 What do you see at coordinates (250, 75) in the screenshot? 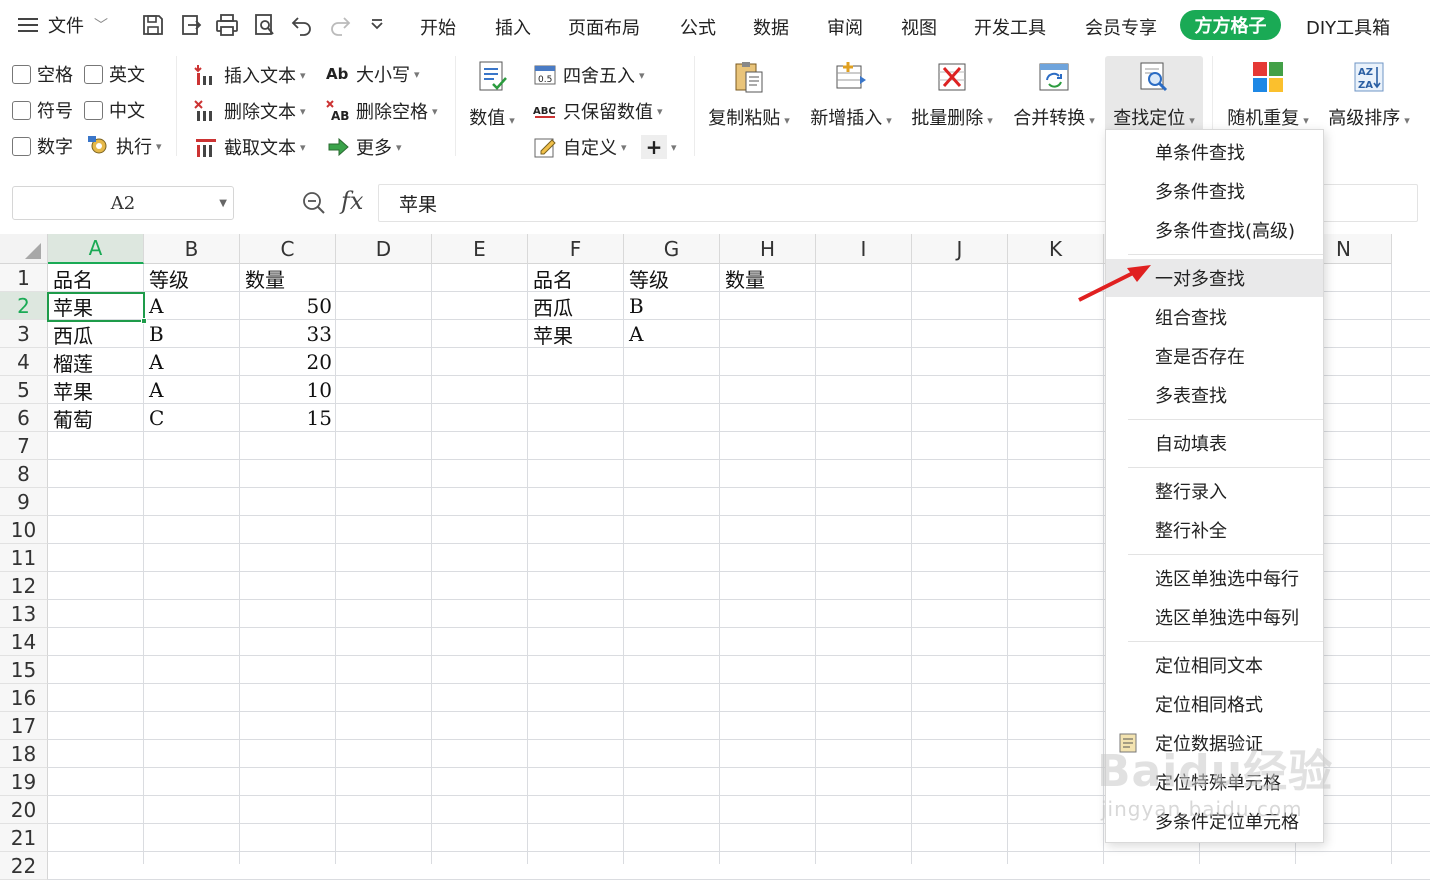
I see `insert-text-button: 插入文本 ▾` at bounding box center [250, 75].